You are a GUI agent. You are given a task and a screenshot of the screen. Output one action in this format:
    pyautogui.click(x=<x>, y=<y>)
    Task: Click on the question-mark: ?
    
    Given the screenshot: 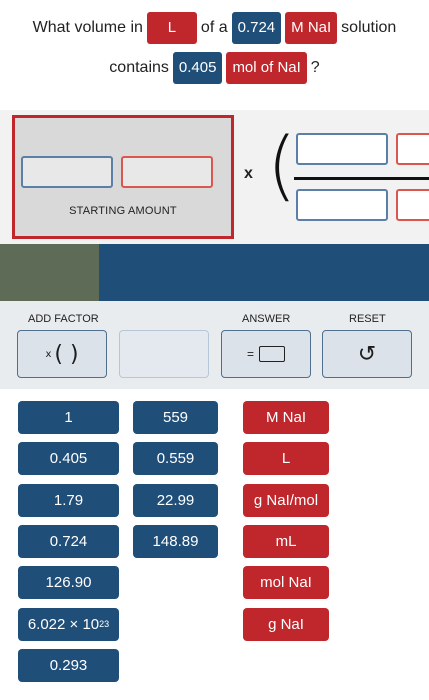 What is the action you would take?
    pyautogui.click(x=315, y=67)
    